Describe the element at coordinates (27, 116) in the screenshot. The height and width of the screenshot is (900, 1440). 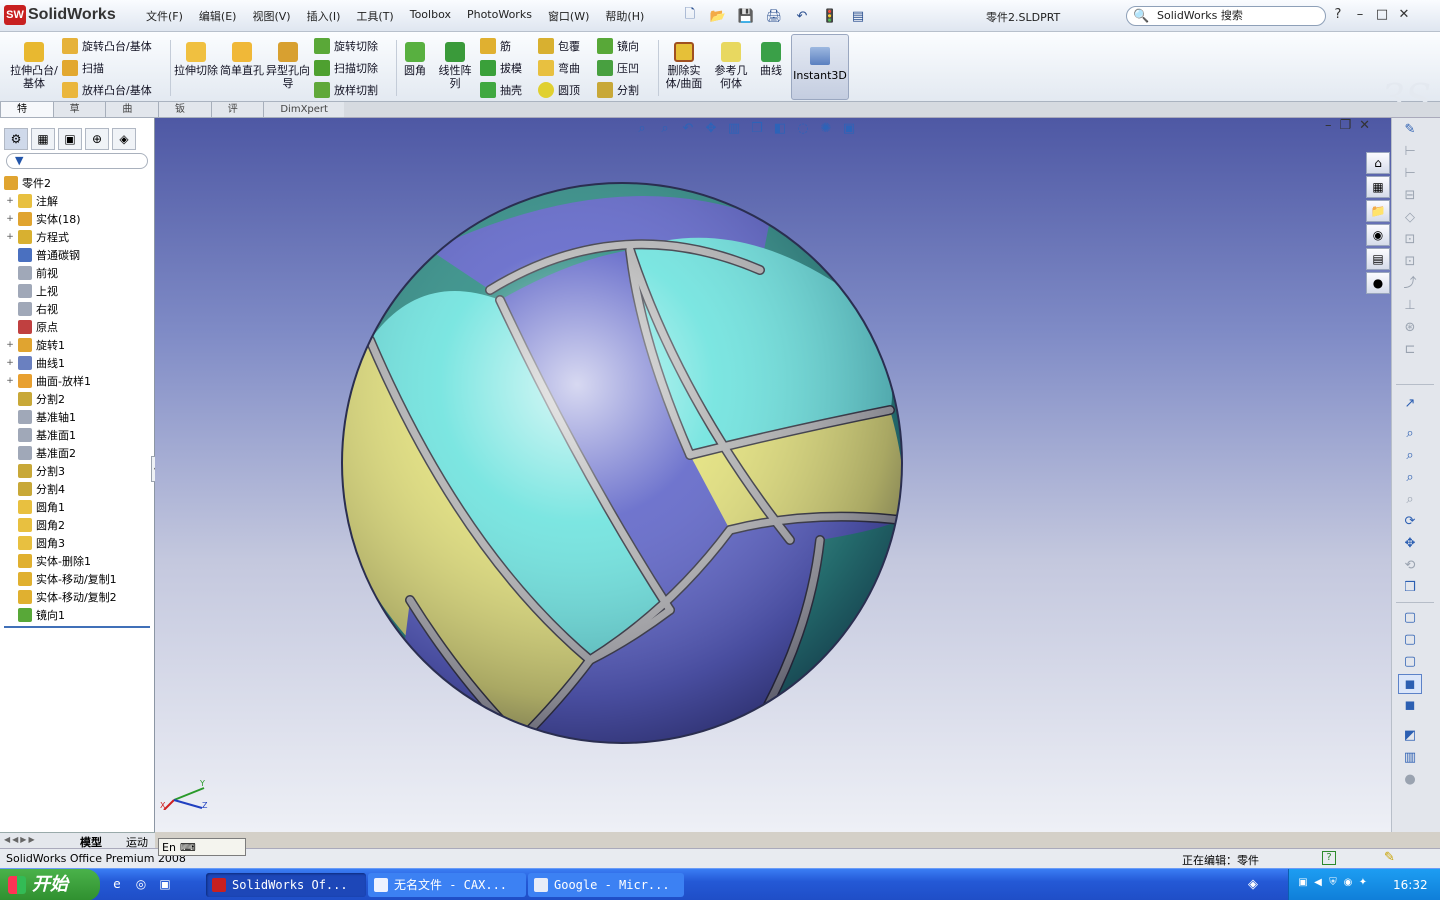
I see `tab-features: 特征` at that location.